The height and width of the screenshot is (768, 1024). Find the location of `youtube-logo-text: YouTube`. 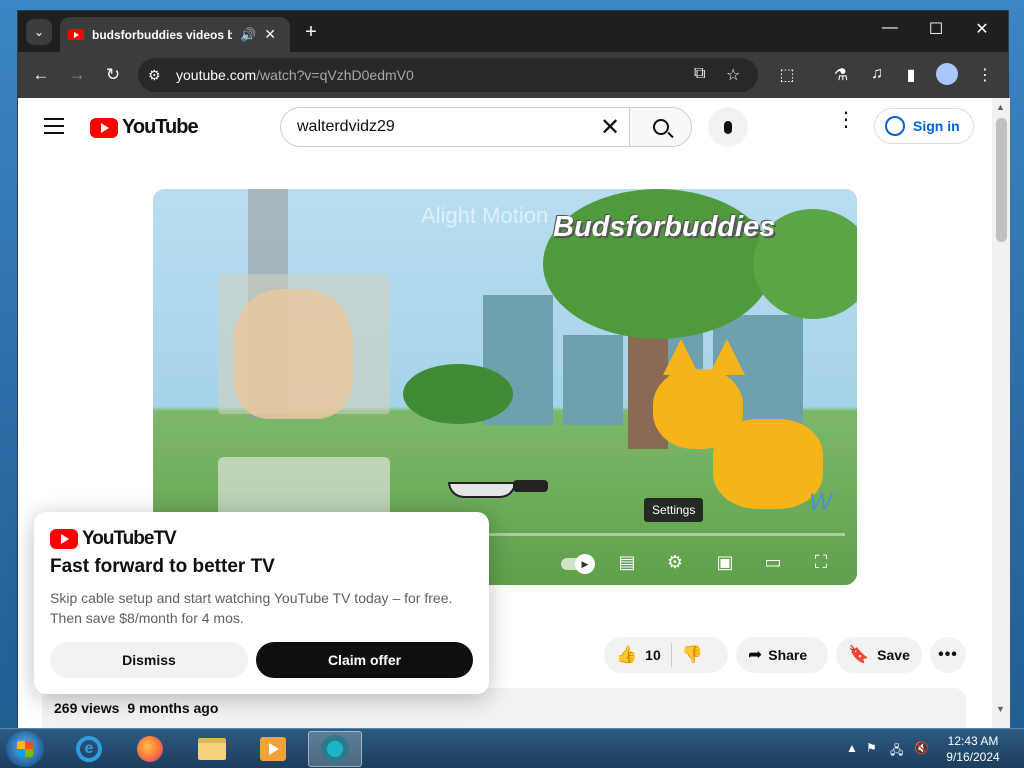

youtube-logo-text: YouTube is located at coordinates (160, 127).